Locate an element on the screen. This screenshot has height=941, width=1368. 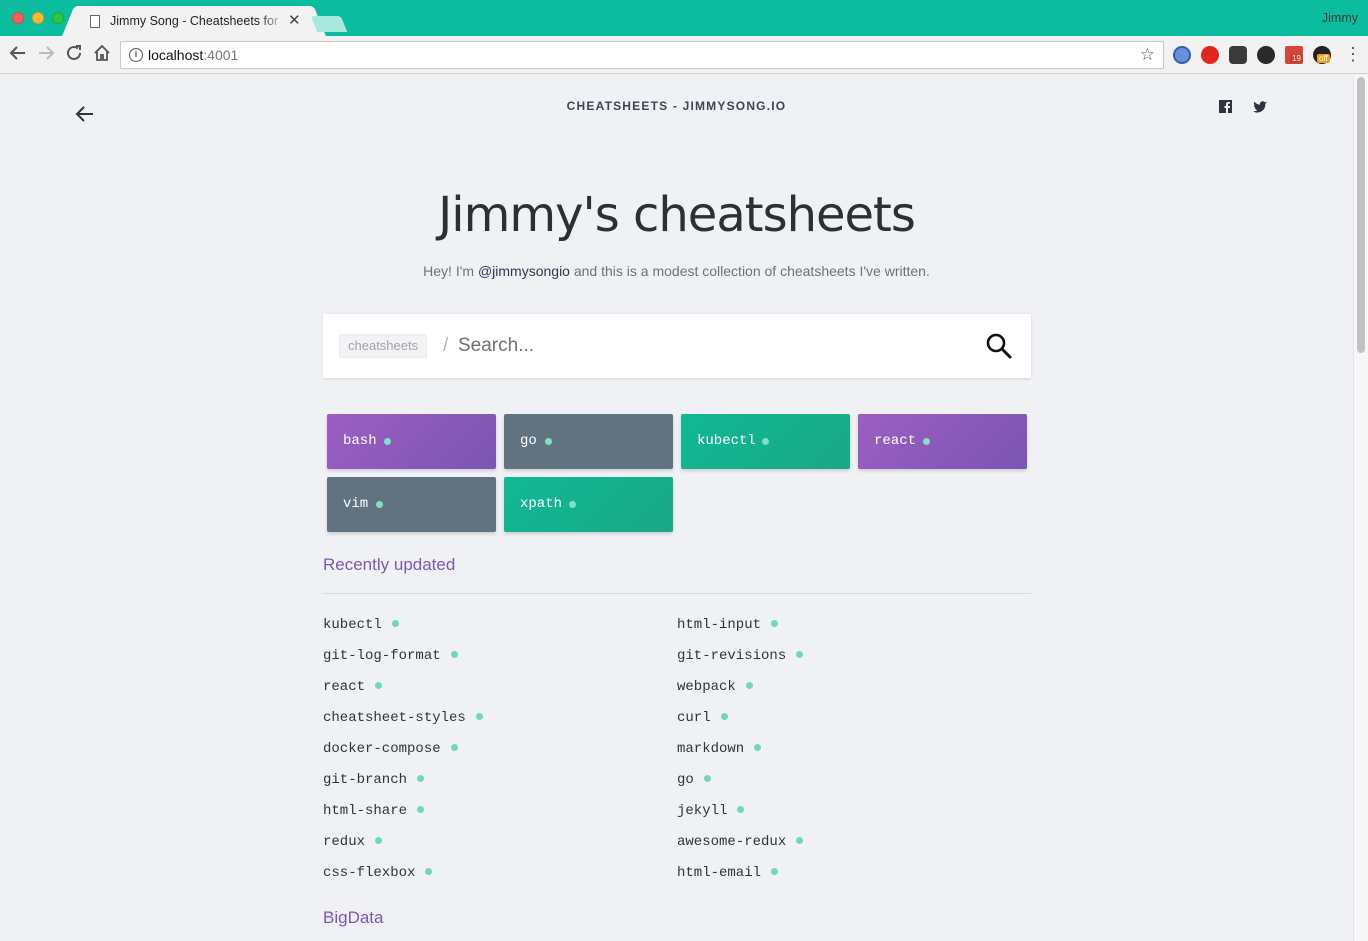
list-item-label: curl is located at coordinates (694, 718).